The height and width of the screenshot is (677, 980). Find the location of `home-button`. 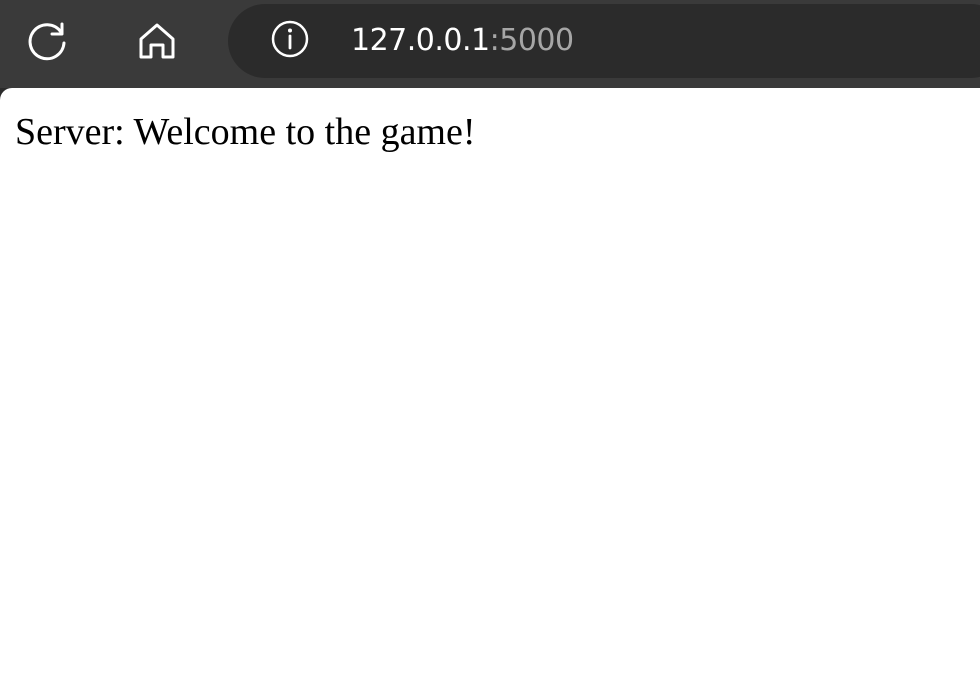

home-button is located at coordinates (157, 41).